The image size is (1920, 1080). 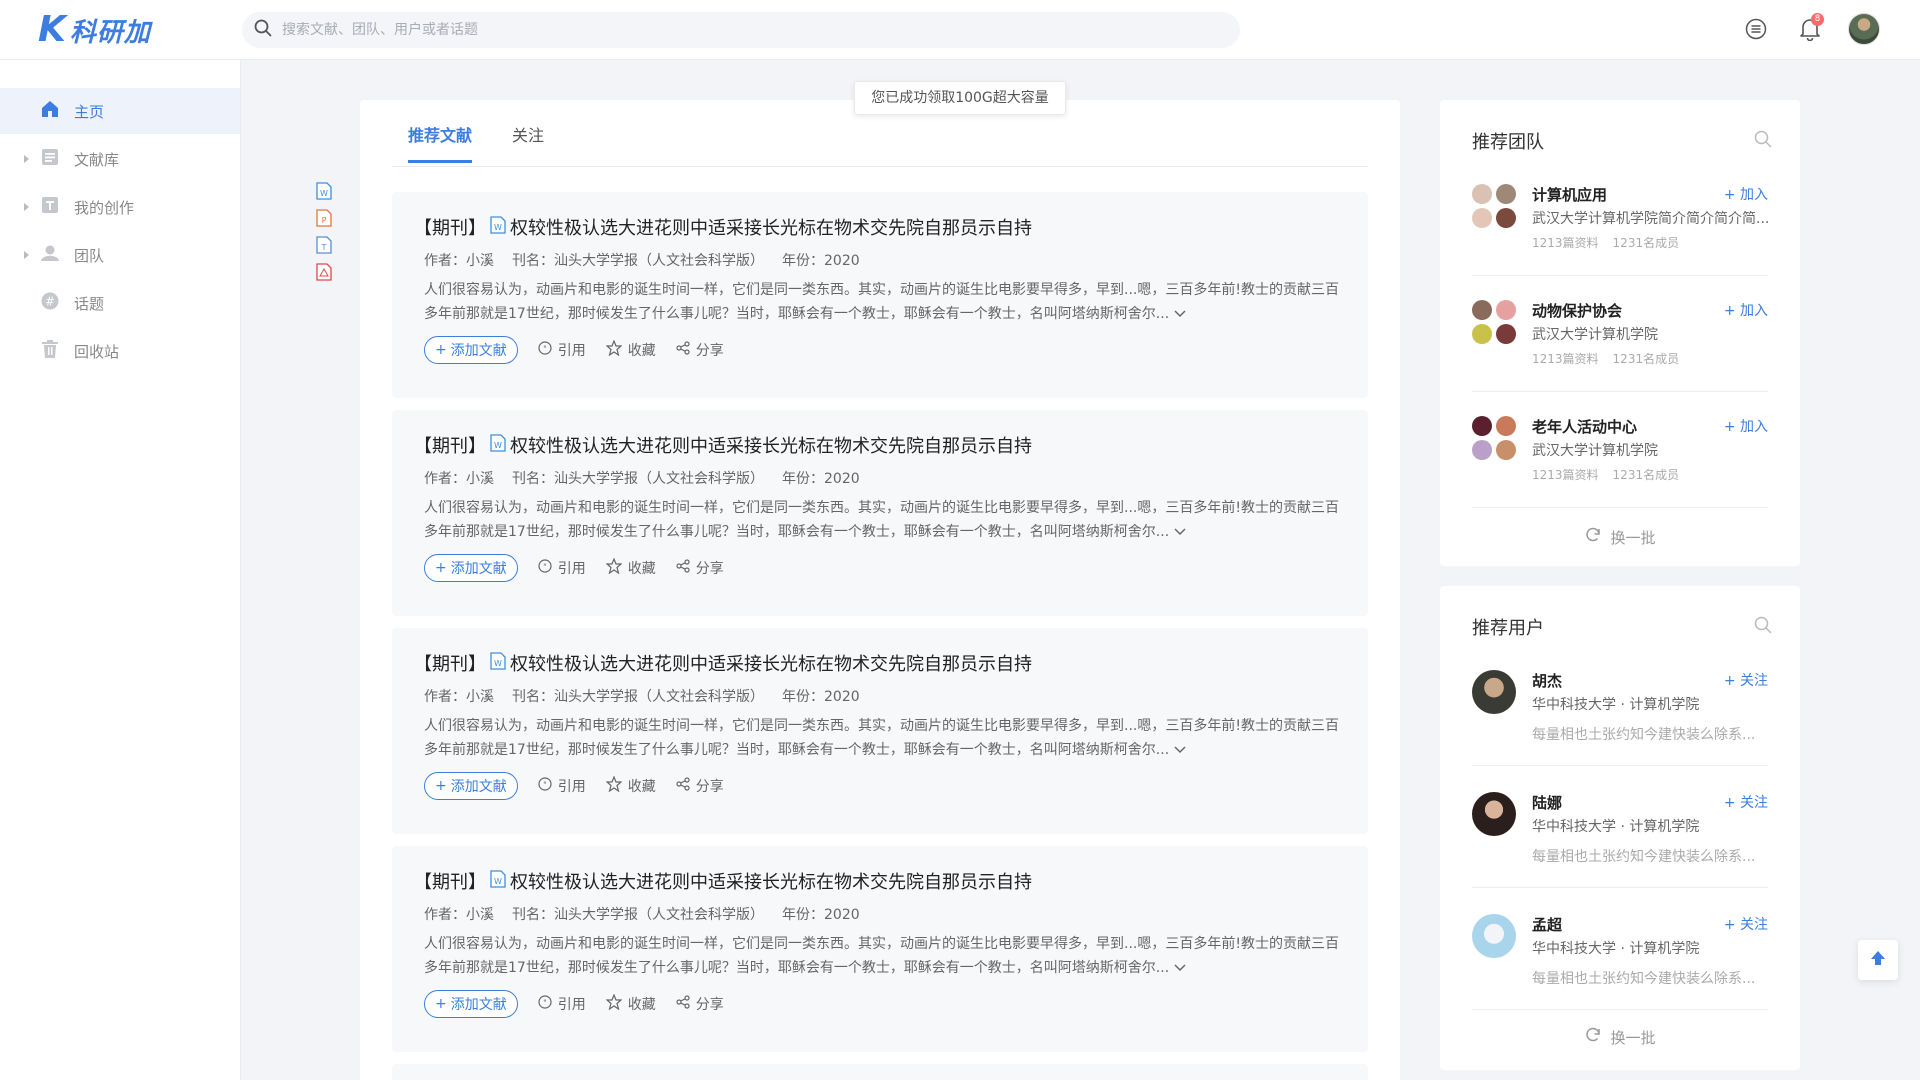 I want to click on sidebar-item-team: 团队, so click(x=120, y=255).